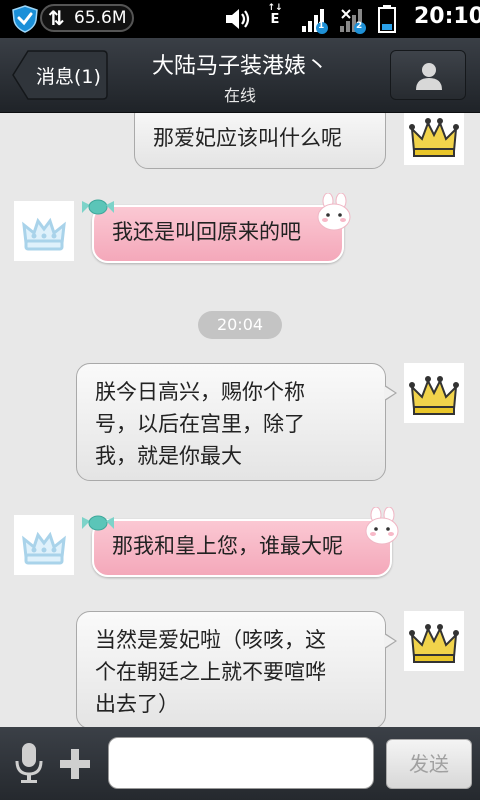 The image size is (480, 800). What do you see at coordinates (137, 704) in the screenshot?
I see `message-line: 出去了）` at bounding box center [137, 704].